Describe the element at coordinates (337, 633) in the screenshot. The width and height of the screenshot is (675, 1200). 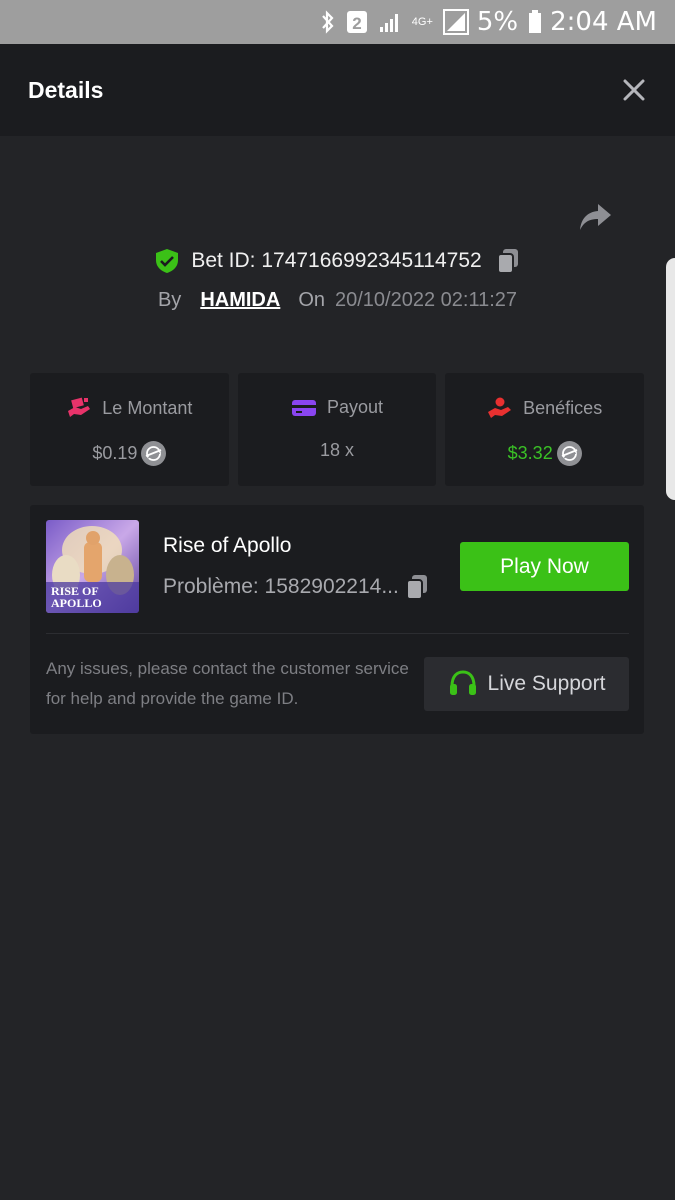
I see `divider` at that location.